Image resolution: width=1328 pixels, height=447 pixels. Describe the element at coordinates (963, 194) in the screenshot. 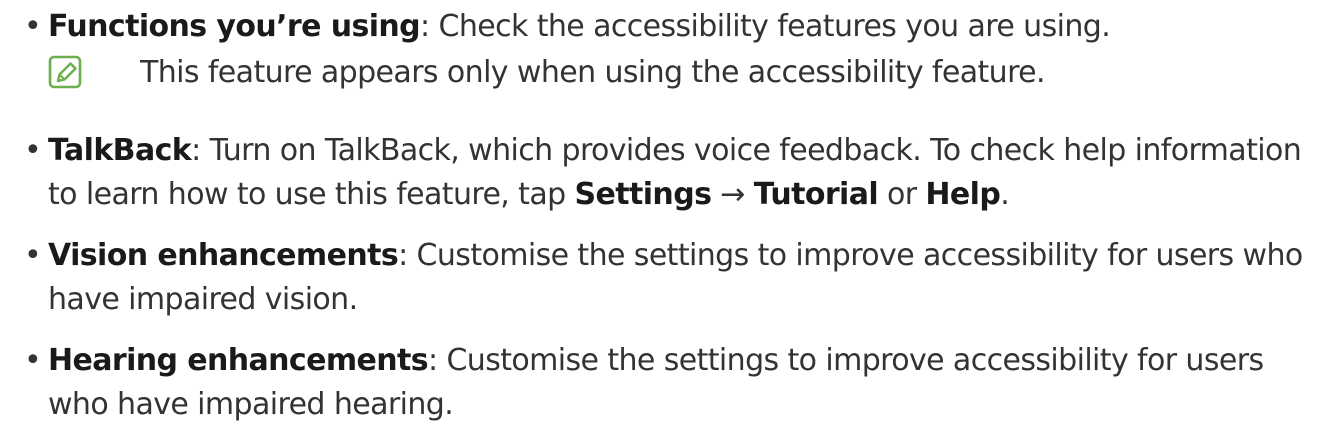

I see `help-label: Help` at that location.